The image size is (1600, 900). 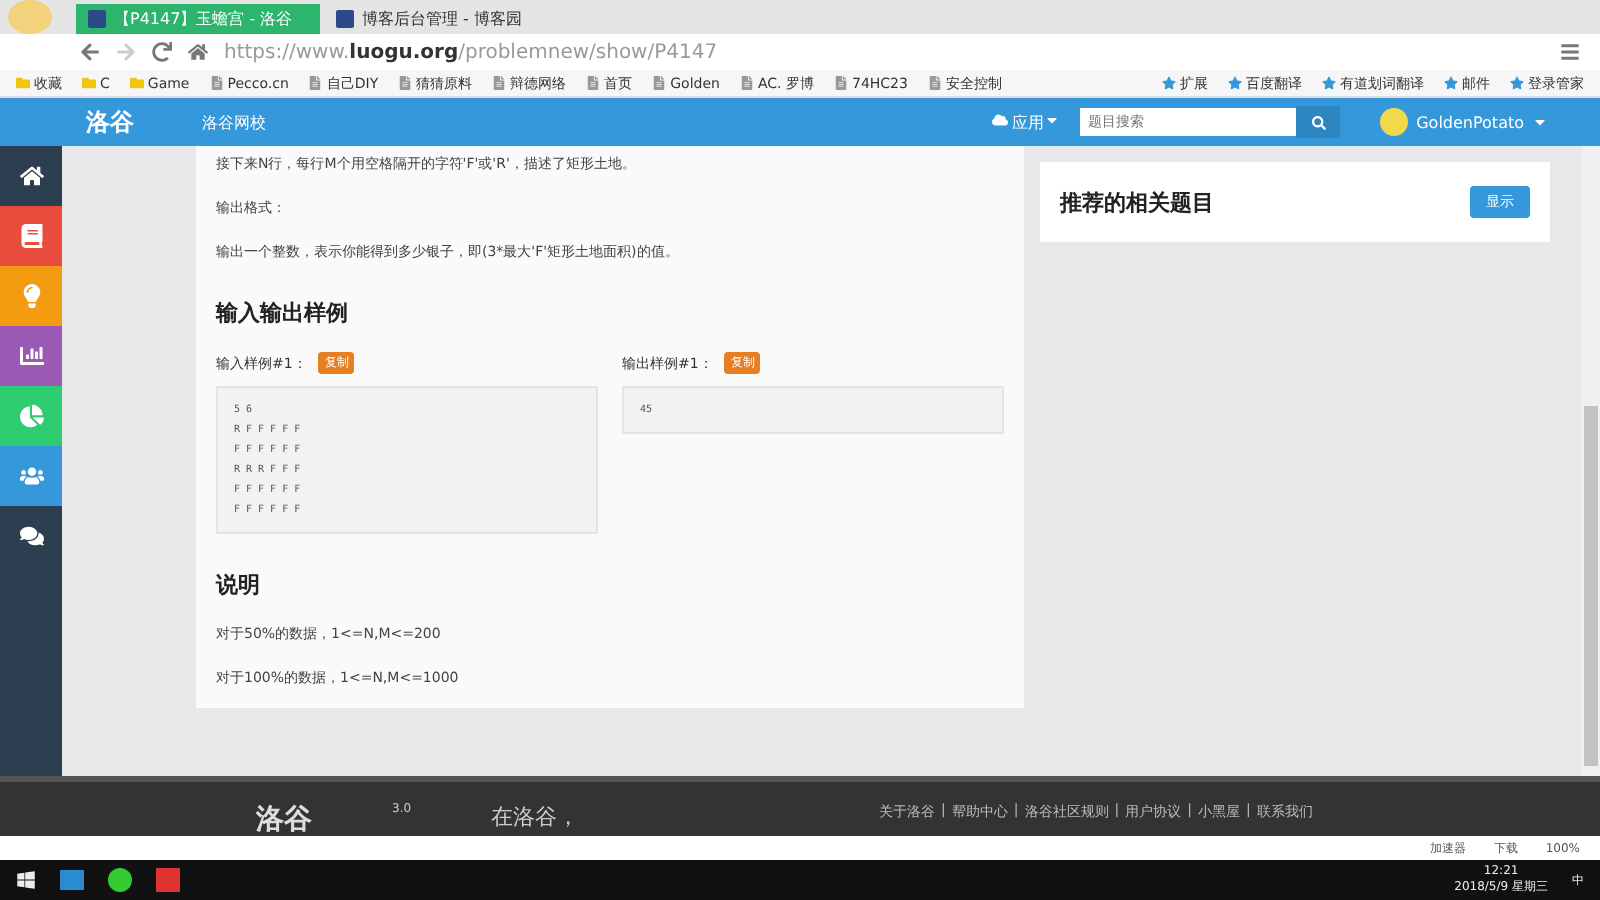 I want to click on people-icon, so click(x=31, y=476).